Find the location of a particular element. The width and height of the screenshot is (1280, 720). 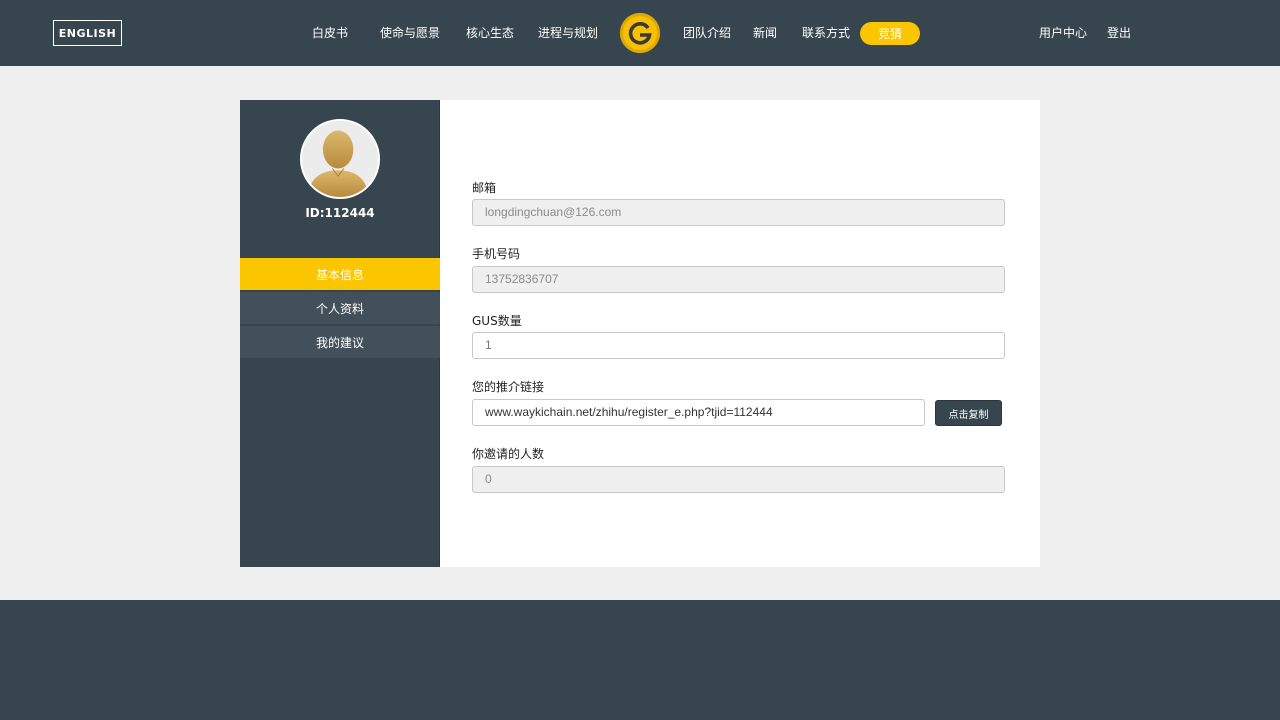

gus-amount-field: 1 is located at coordinates (738, 345).